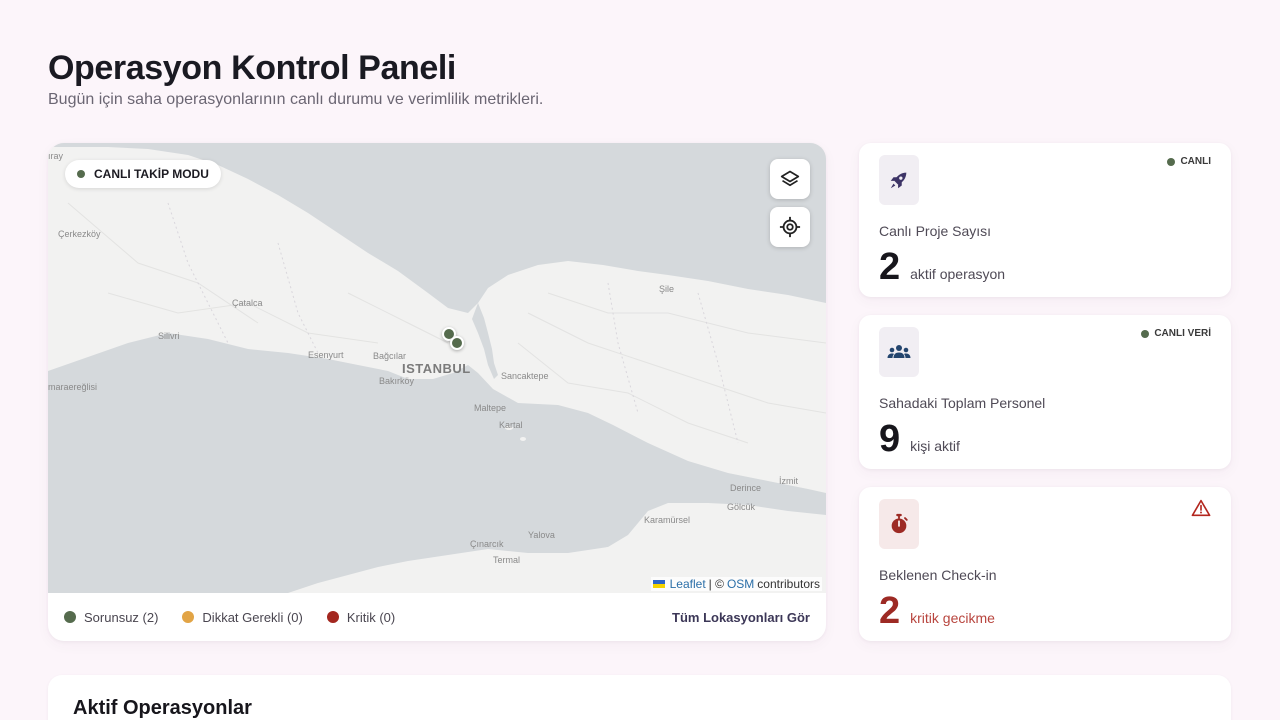 The image size is (1280, 720). I want to click on all-locations-link: Tüm Lokasyonları Gör, so click(741, 617).